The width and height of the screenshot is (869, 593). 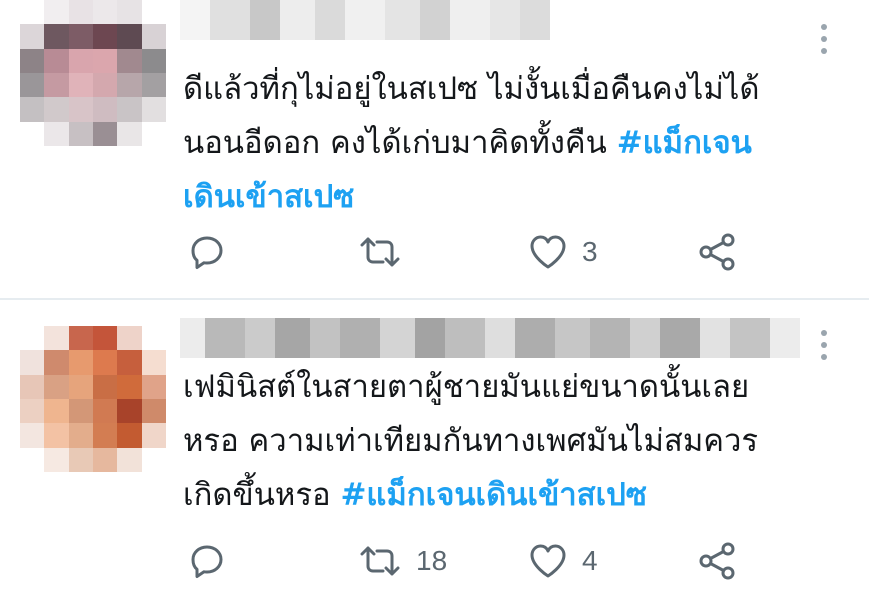 I want to click on hashtag-link: #แม็กเจนเดินเข้าสเปซ, so click(x=493, y=495).